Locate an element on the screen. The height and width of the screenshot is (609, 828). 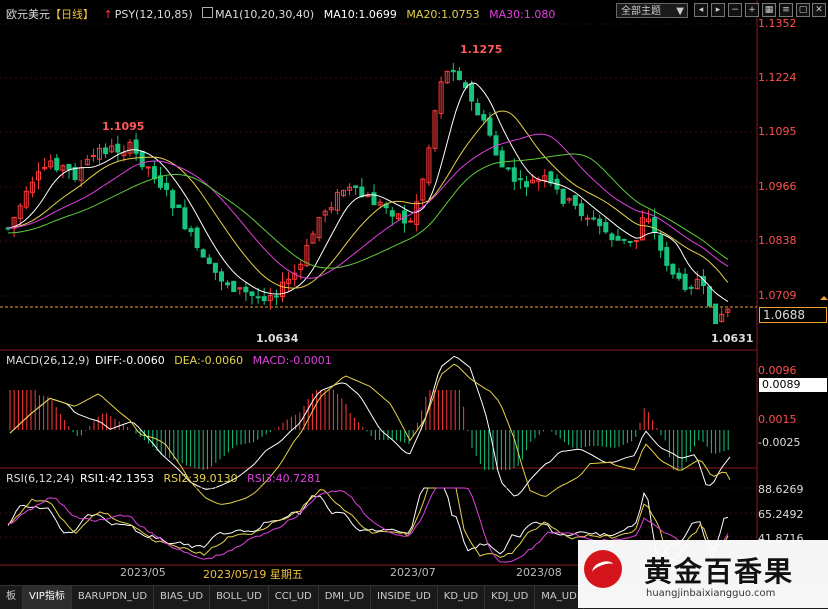
low-annotation: 1.0631 is located at coordinates (732, 338).